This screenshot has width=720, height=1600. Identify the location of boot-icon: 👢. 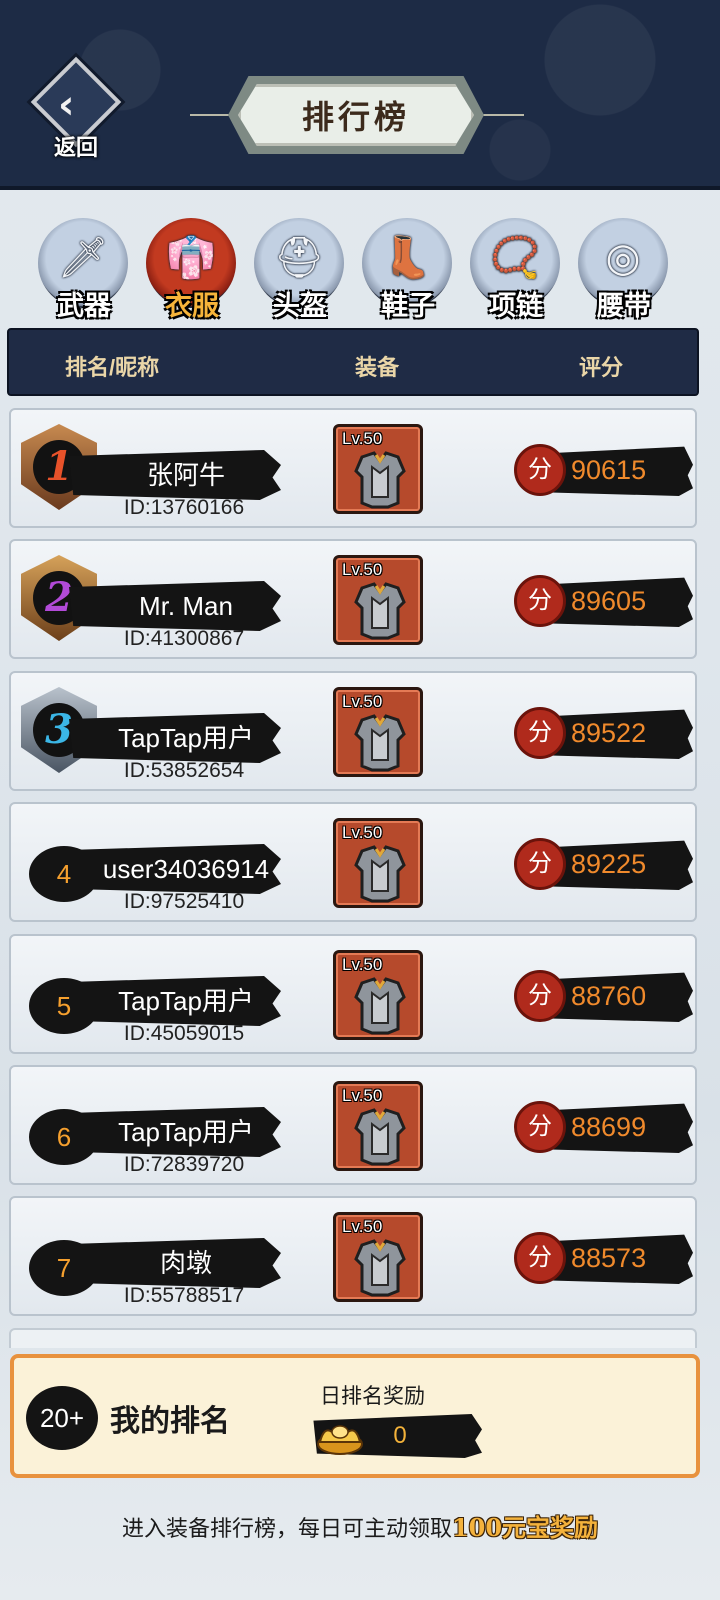
(407, 258).